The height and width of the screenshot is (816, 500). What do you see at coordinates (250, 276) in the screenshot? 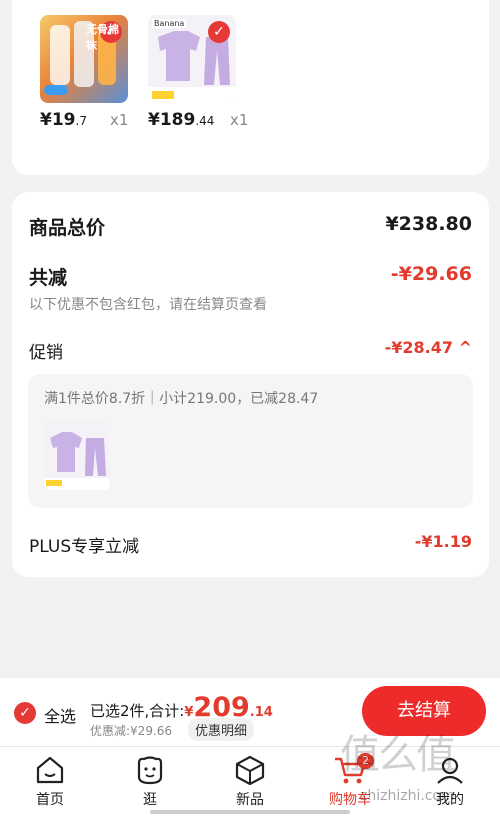
I see `reduce-row: 共减 -¥29.66` at bounding box center [250, 276].